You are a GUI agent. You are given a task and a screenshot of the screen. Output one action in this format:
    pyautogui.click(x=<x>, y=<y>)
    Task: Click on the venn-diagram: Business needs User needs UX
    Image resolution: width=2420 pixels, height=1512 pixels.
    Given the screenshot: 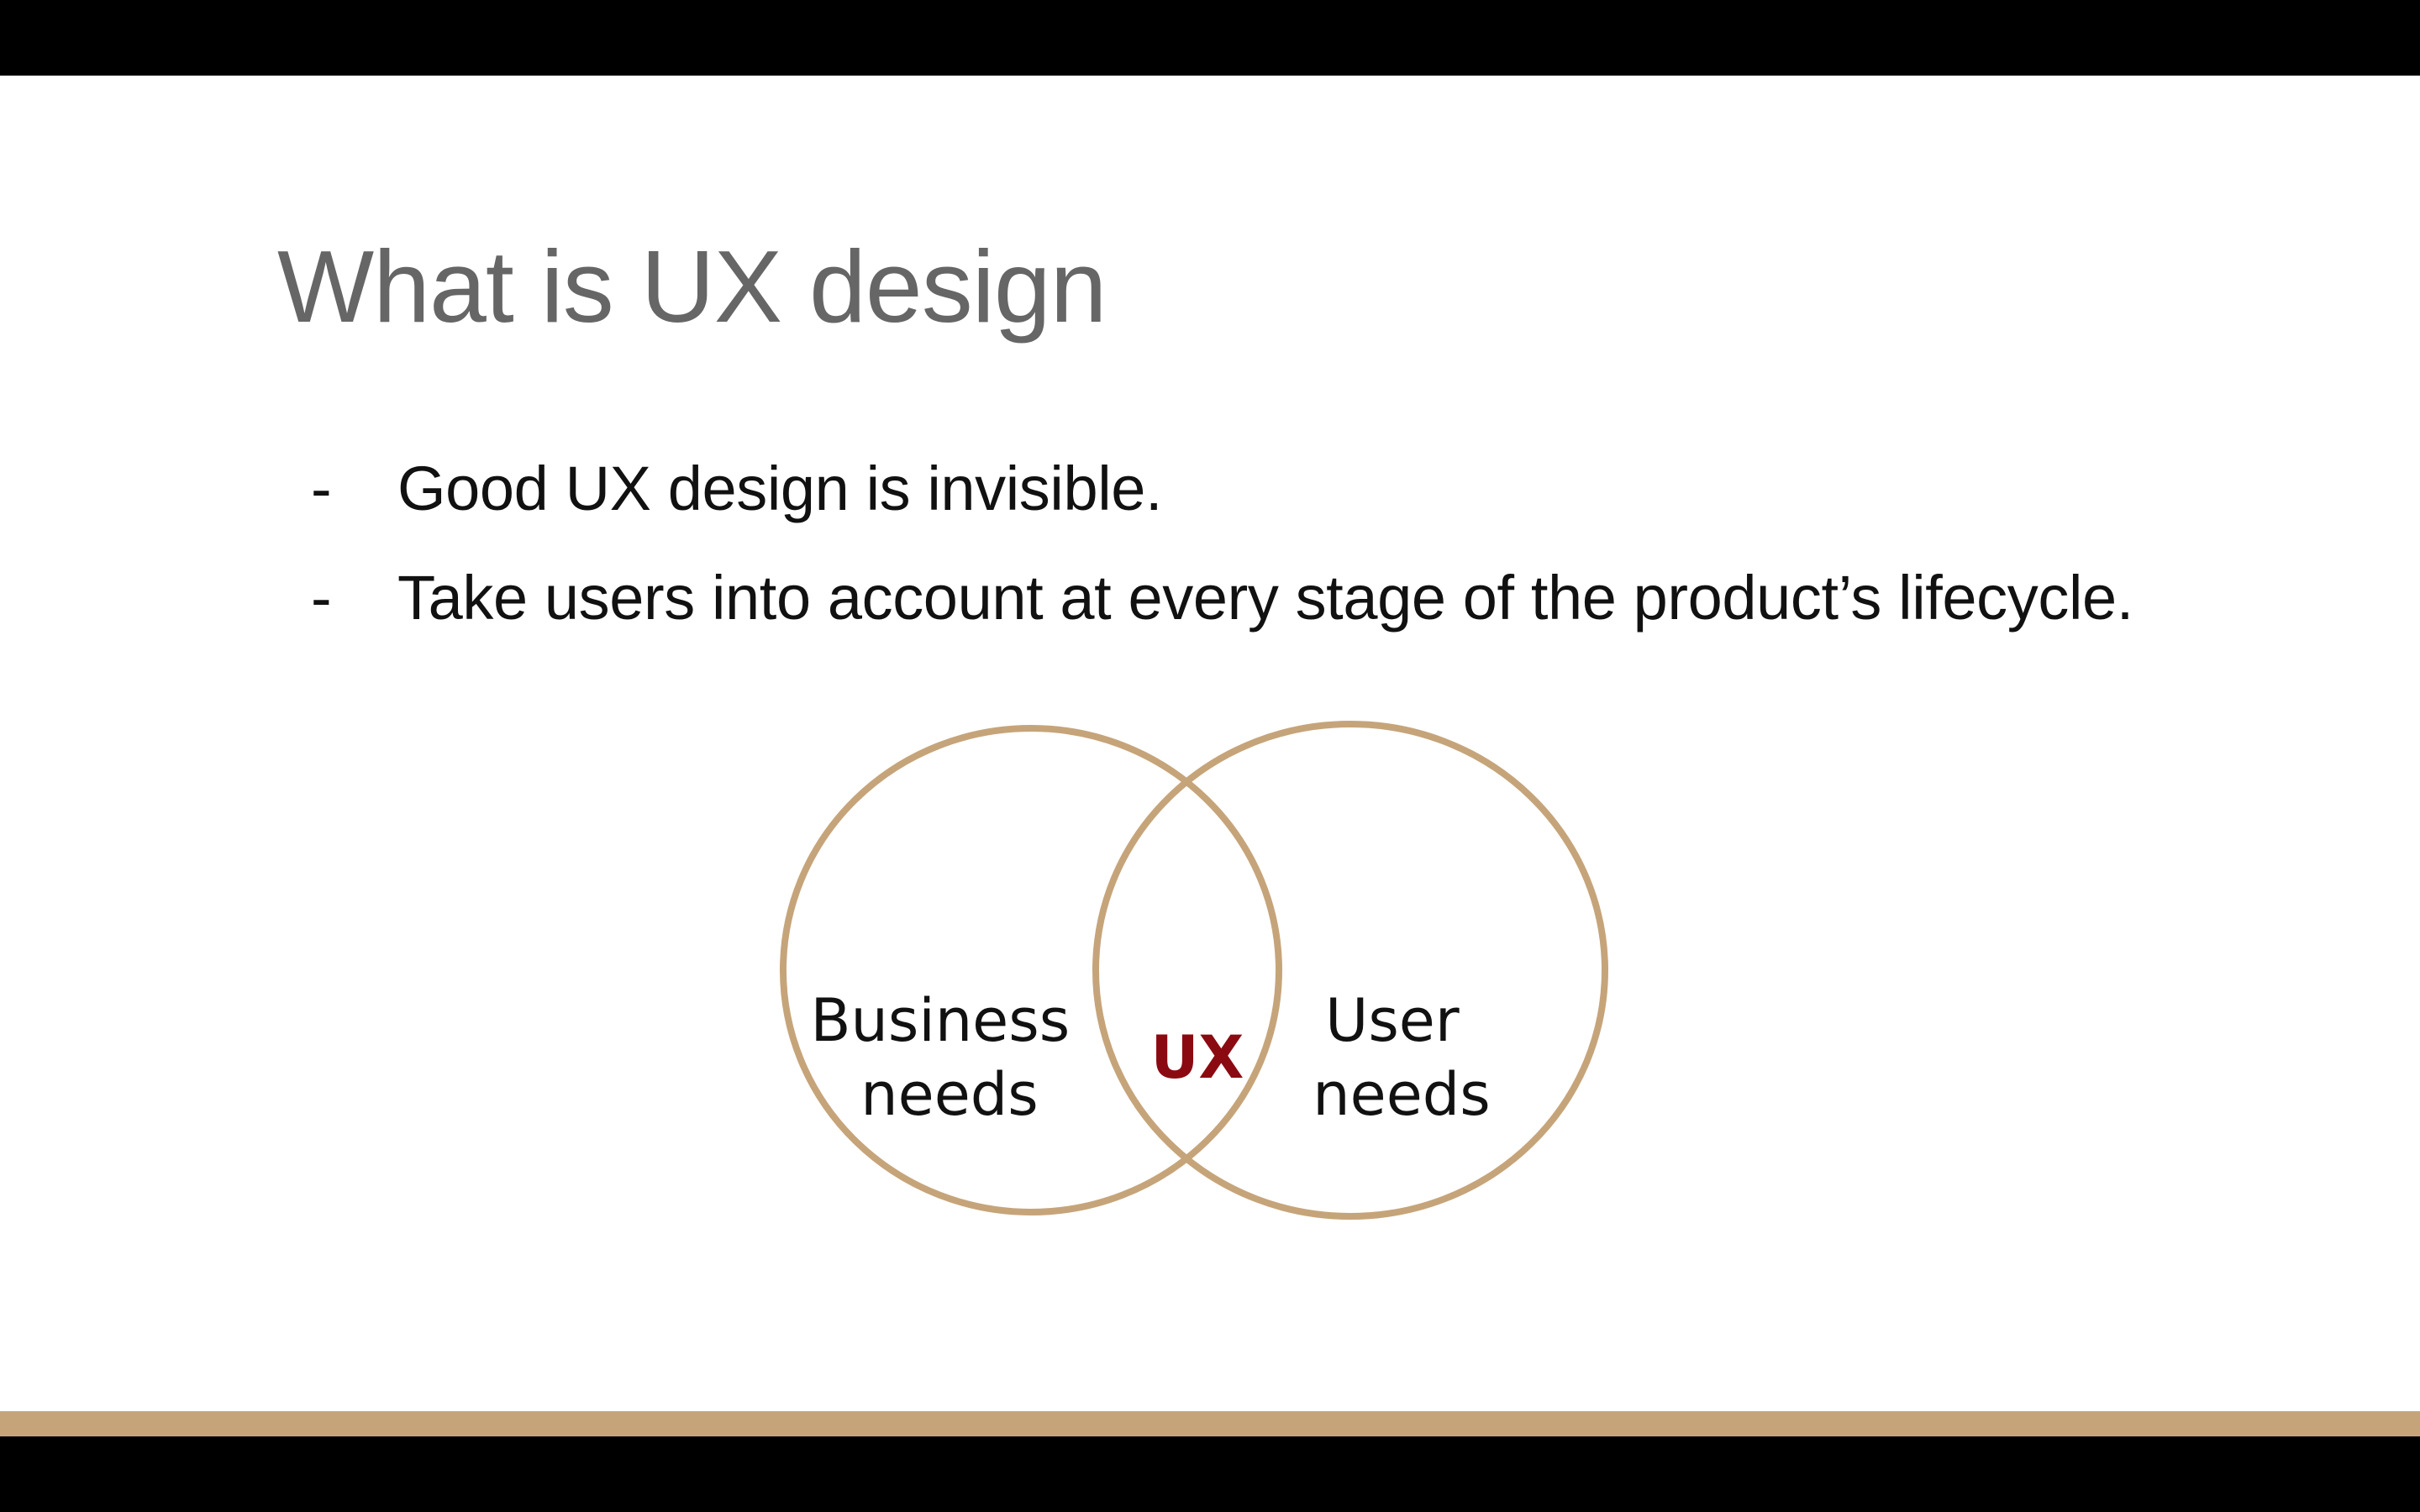 What is the action you would take?
    pyautogui.click(x=1194, y=970)
    